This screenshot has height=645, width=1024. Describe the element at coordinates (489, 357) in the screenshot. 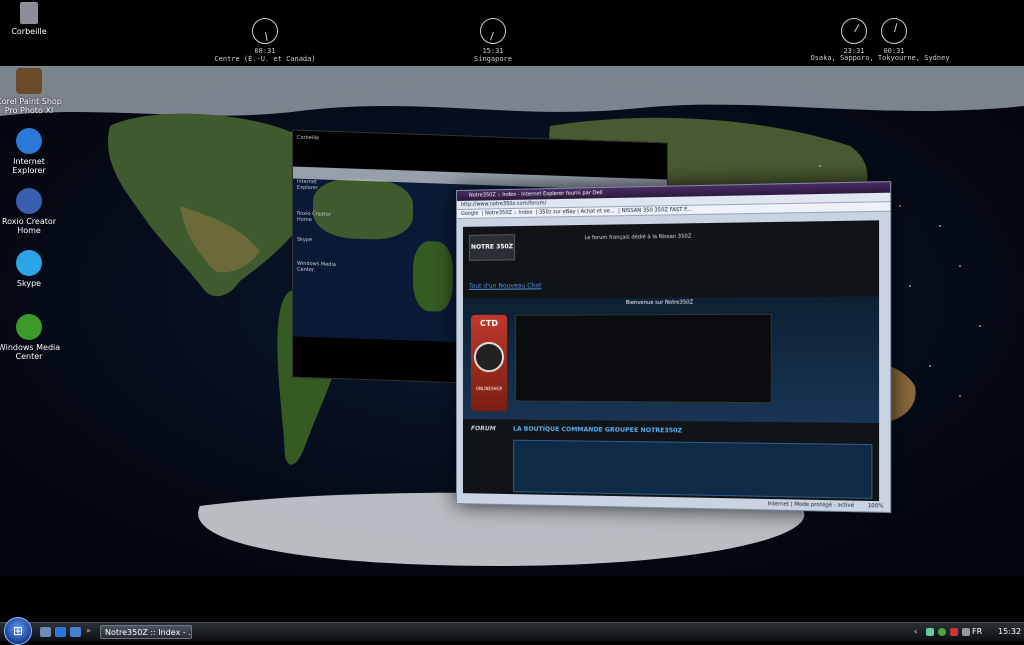

I see `badge-z-icon` at that location.